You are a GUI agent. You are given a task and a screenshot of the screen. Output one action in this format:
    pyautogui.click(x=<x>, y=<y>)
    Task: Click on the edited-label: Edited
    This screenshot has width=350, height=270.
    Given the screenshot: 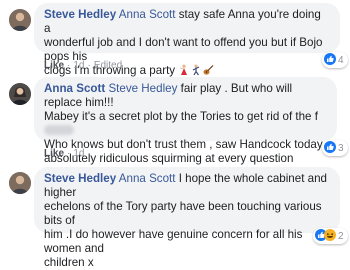 What is the action you would take?
    pyautogui.click(x=108, y=65)
    